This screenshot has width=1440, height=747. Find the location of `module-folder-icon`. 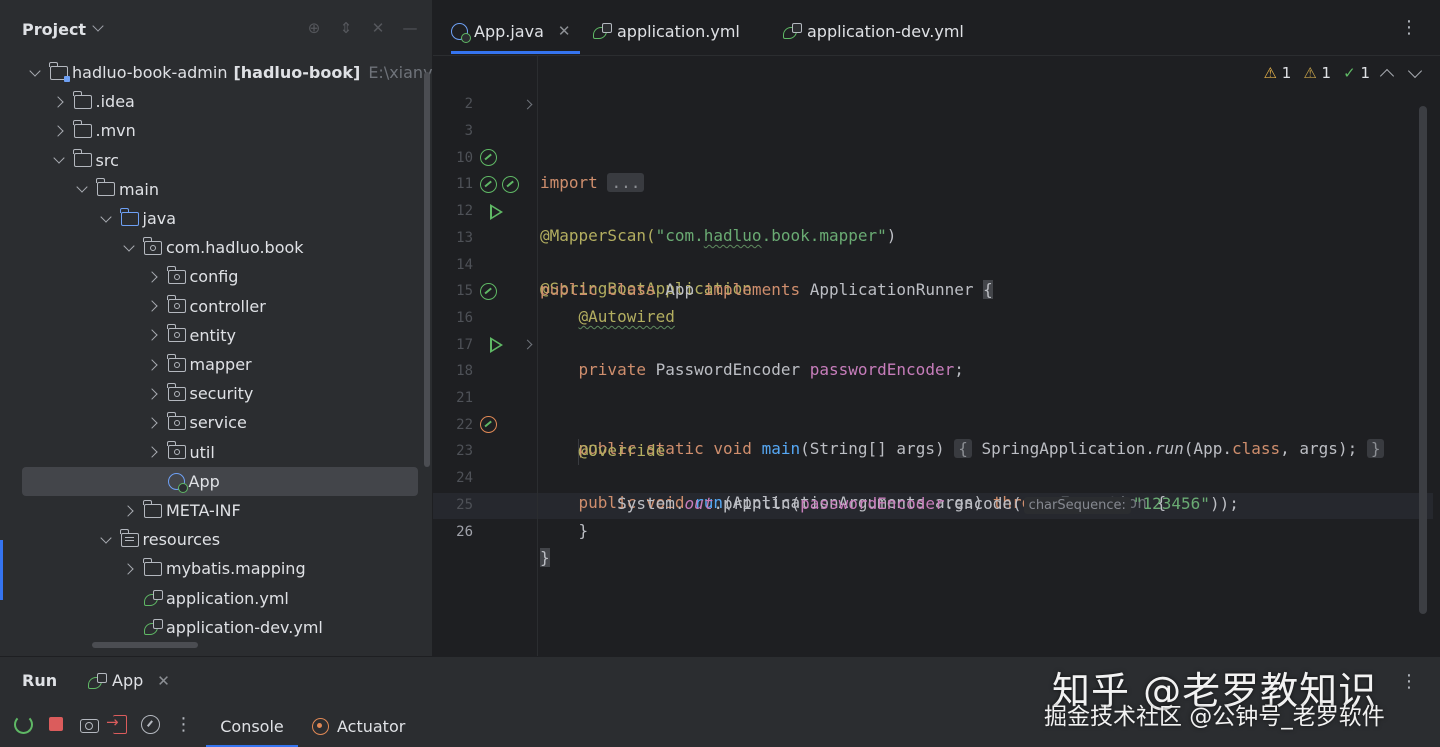

module-folder-icon is located at coordinates (59, 71).